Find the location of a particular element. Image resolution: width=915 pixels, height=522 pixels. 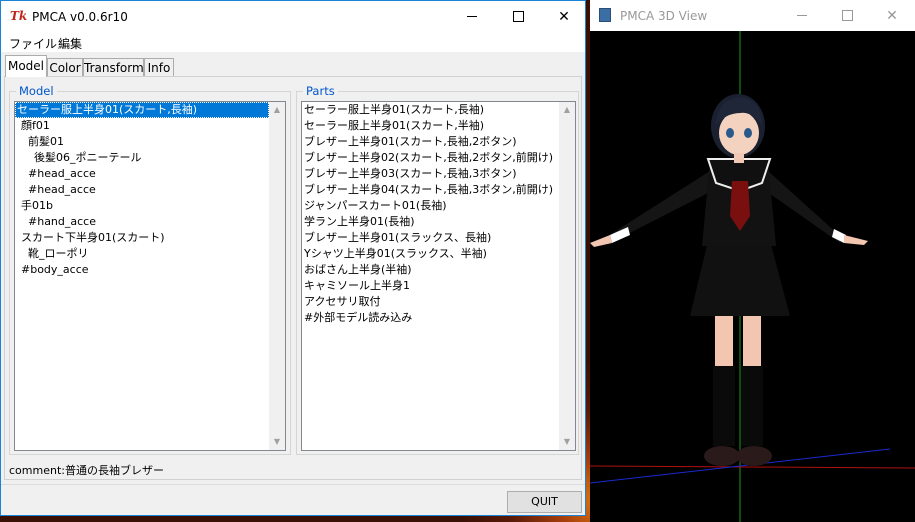

parts-group-label: Parts is located at coordinates (320, 91).